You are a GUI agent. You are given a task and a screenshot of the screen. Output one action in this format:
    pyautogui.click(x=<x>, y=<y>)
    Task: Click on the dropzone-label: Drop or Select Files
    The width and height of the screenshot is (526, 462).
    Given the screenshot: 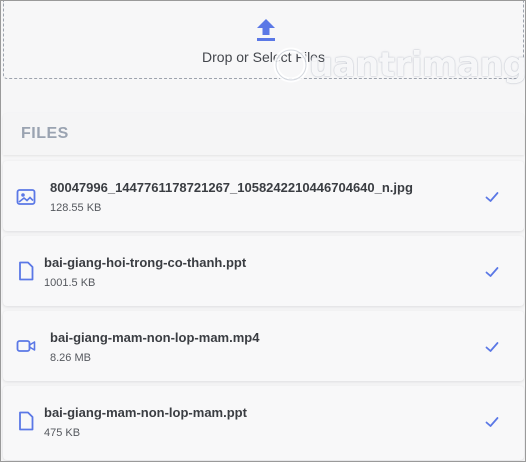 What is the action you would take?
    pyautogui.click(x=263, y=57)
    